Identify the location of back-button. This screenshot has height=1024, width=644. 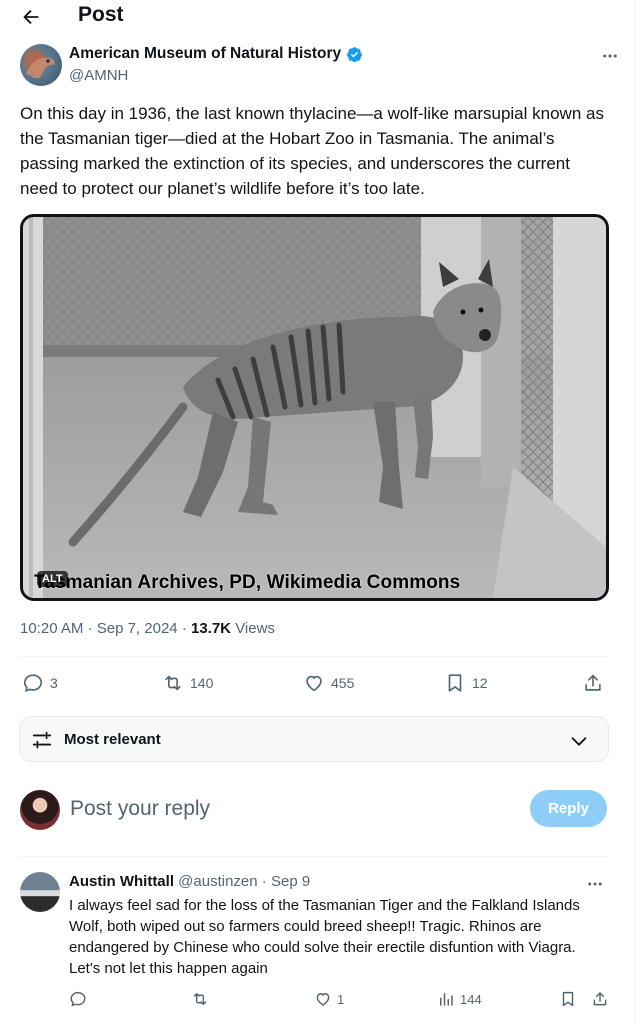
(31, 17).